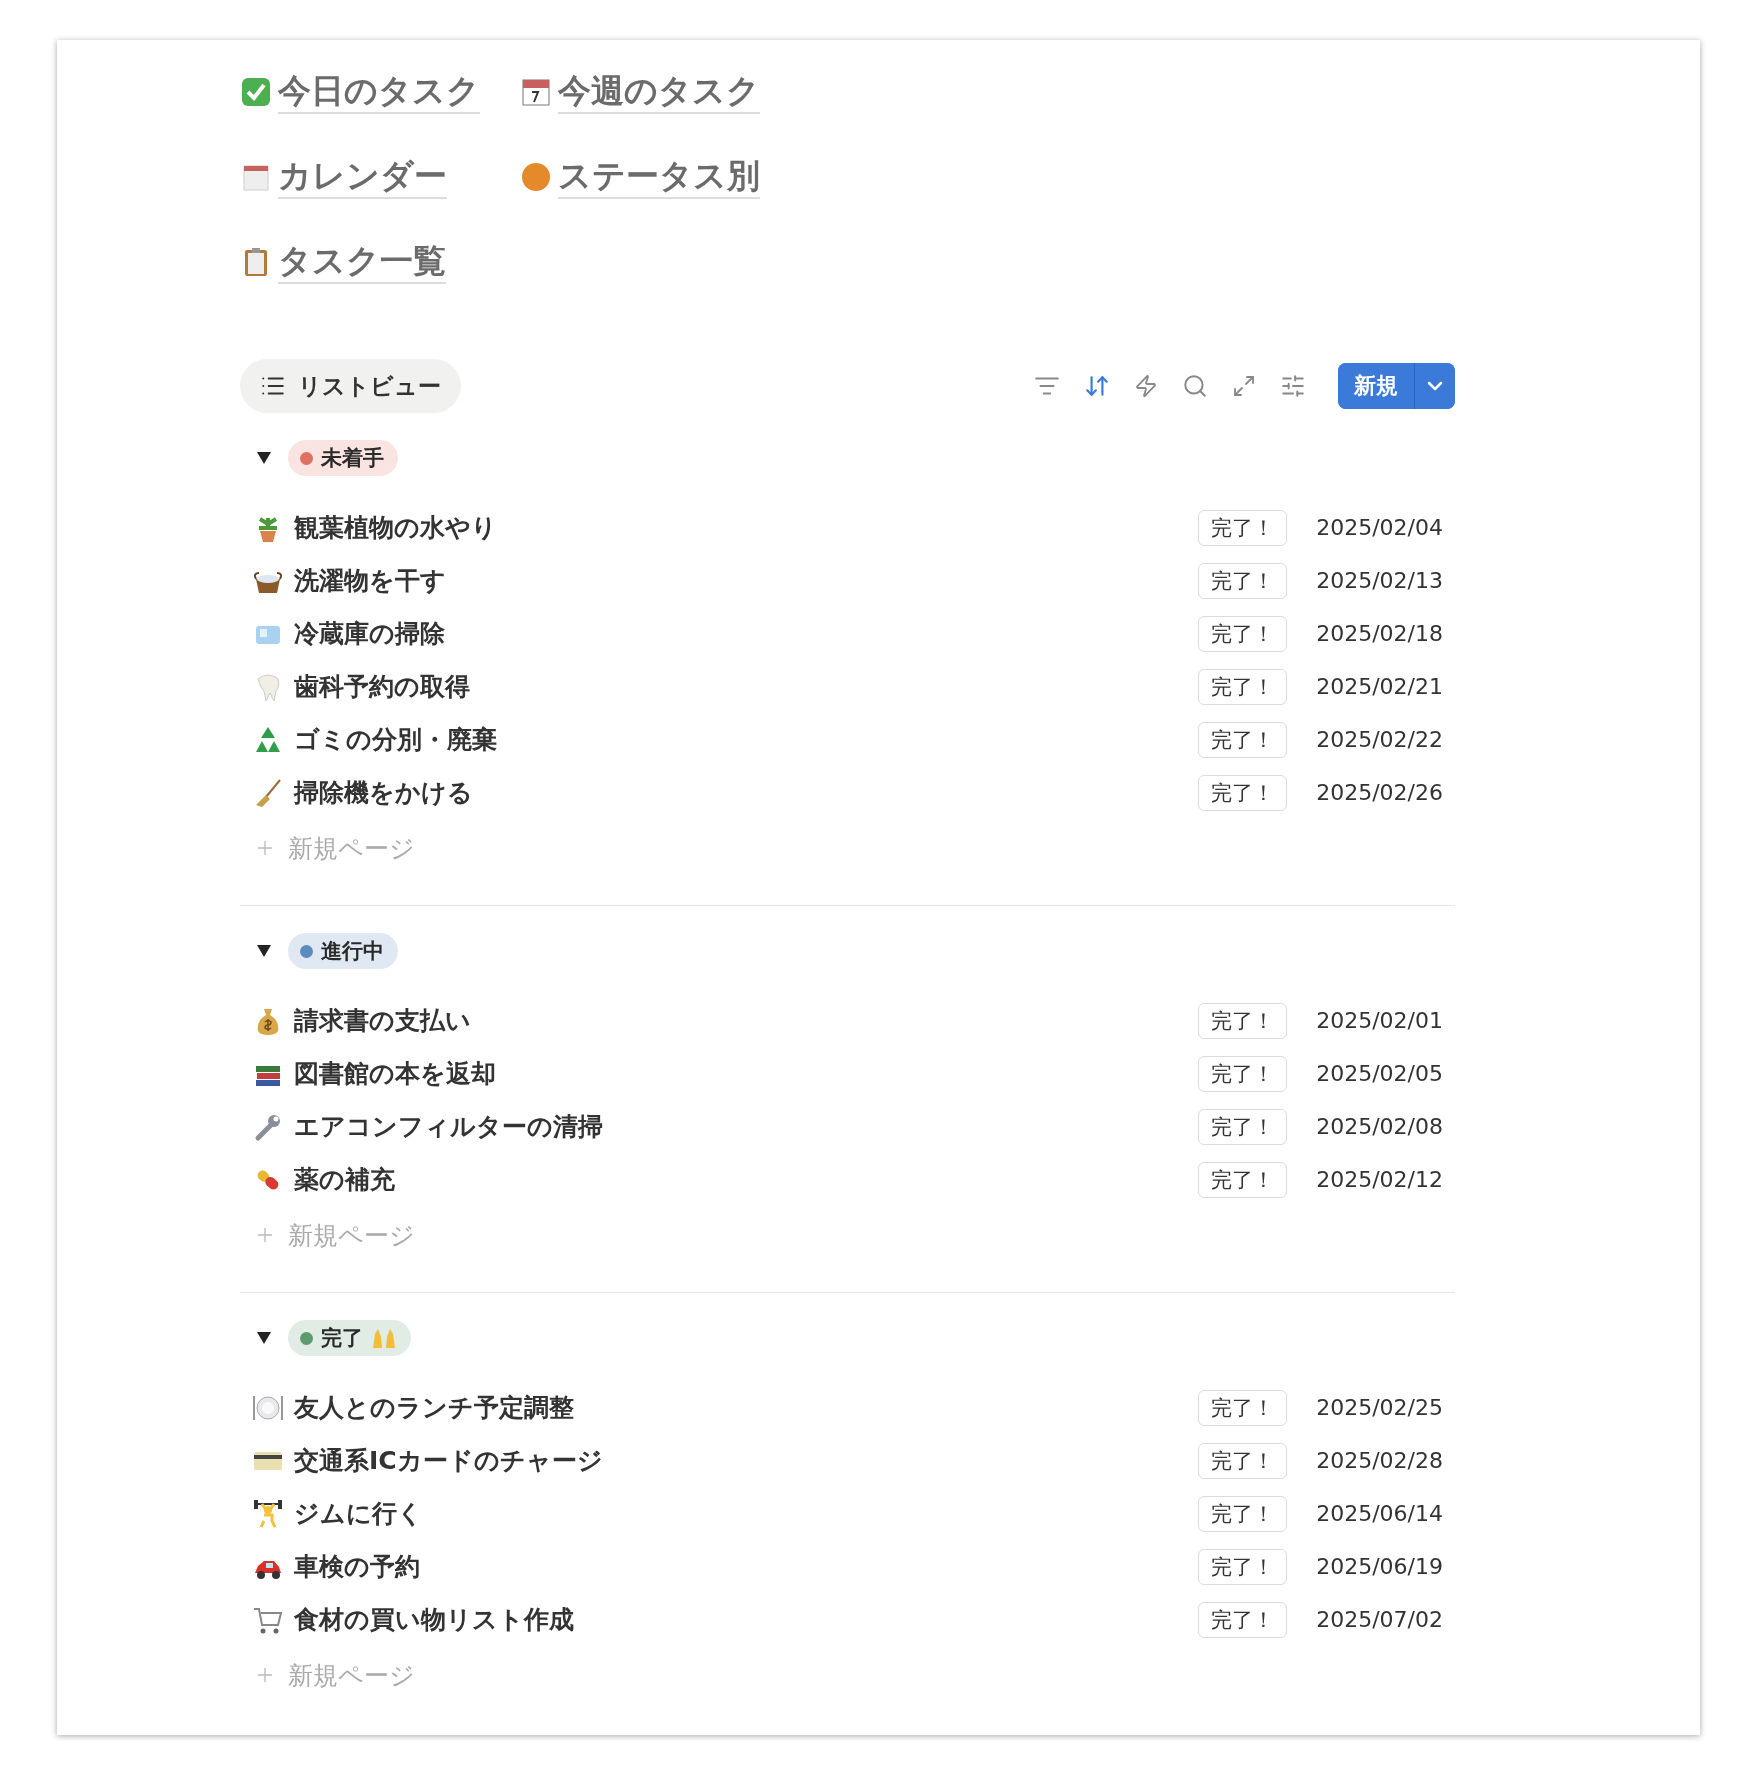 The height and width of the screenshot is (1774, 1742). Describe the element at coordinates (1379, 1073) in the screenshot. I see `task-date: 2025/02/05` at that location.